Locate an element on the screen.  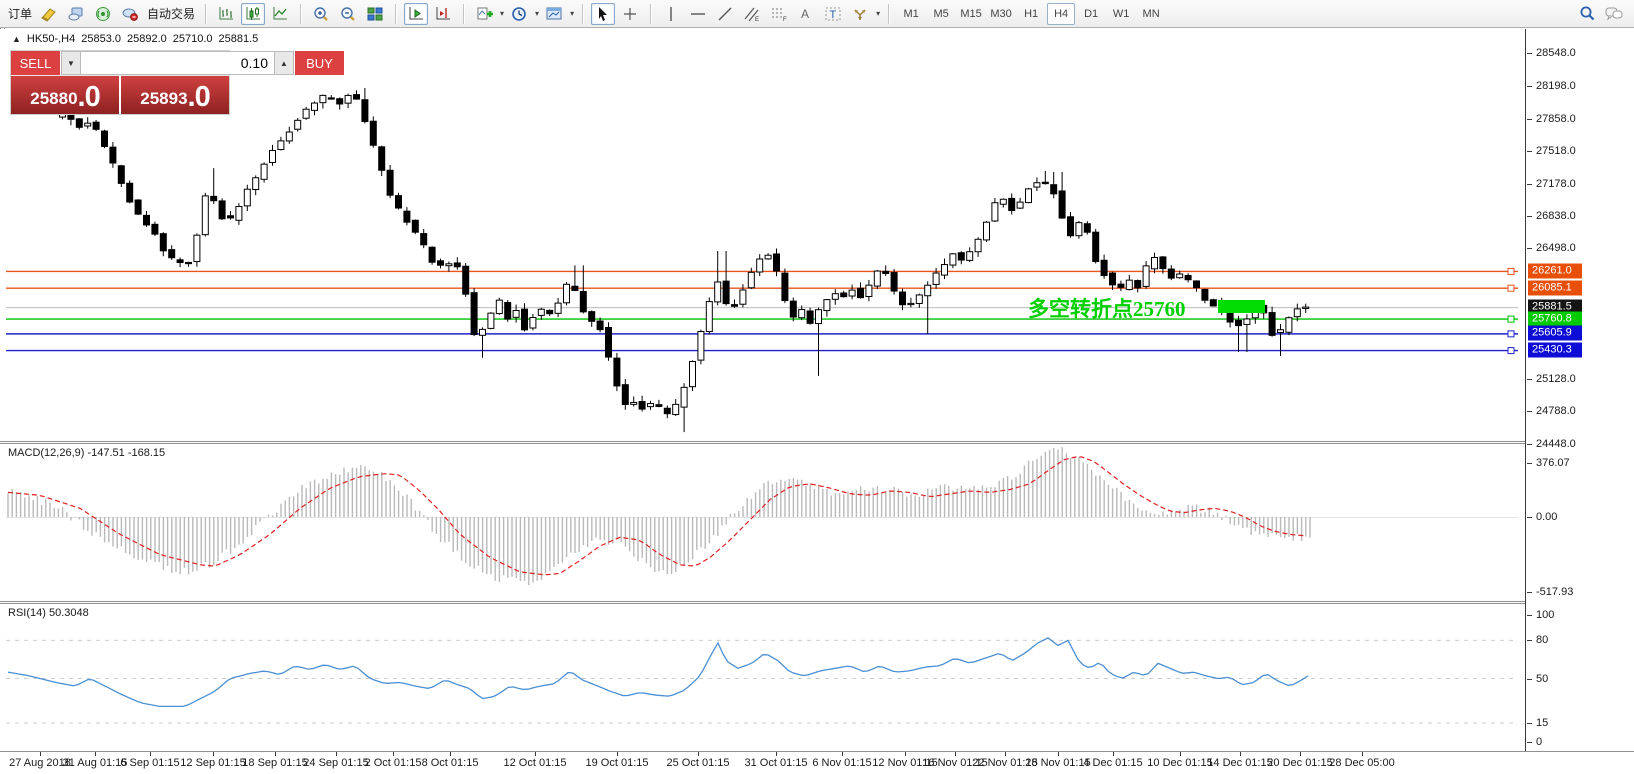
arrows-tool-icon is located at coordinates (860, 14).